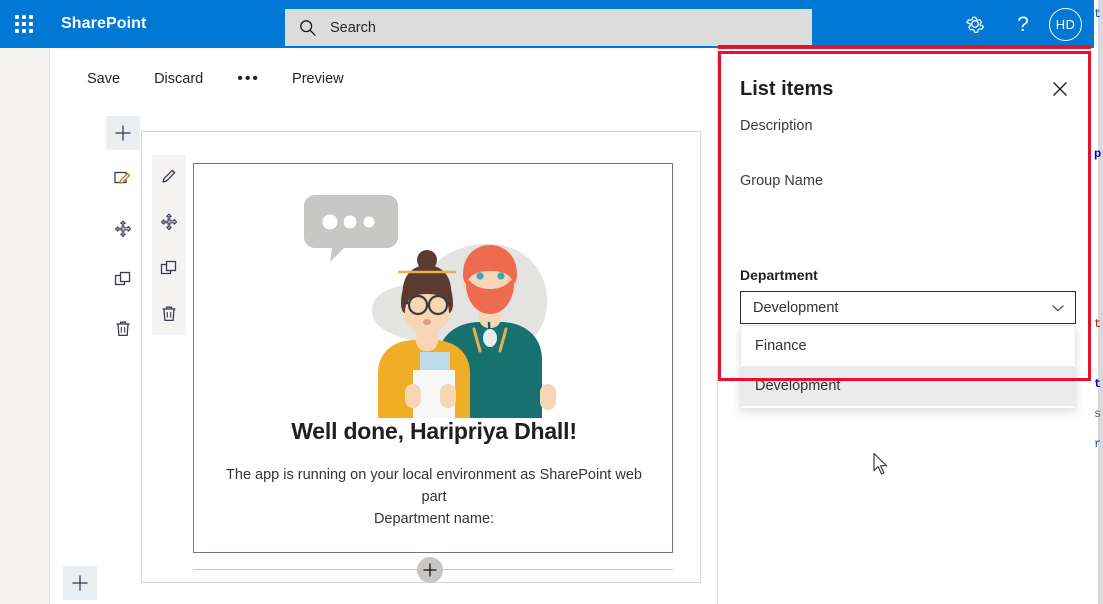 This screenshot has height=604, width=1103. I want to click on move-webpart-button, so click(169, 222).